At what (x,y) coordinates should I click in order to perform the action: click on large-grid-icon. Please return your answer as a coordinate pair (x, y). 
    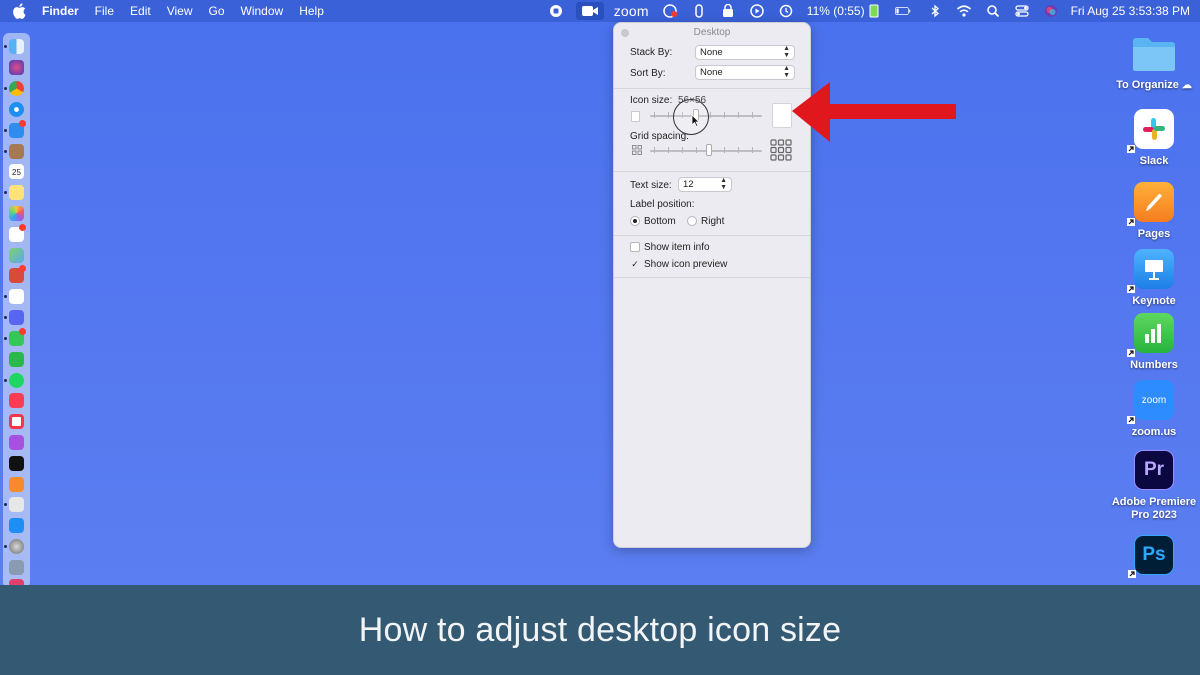
    Looking at the image, I should click on (781, 150).